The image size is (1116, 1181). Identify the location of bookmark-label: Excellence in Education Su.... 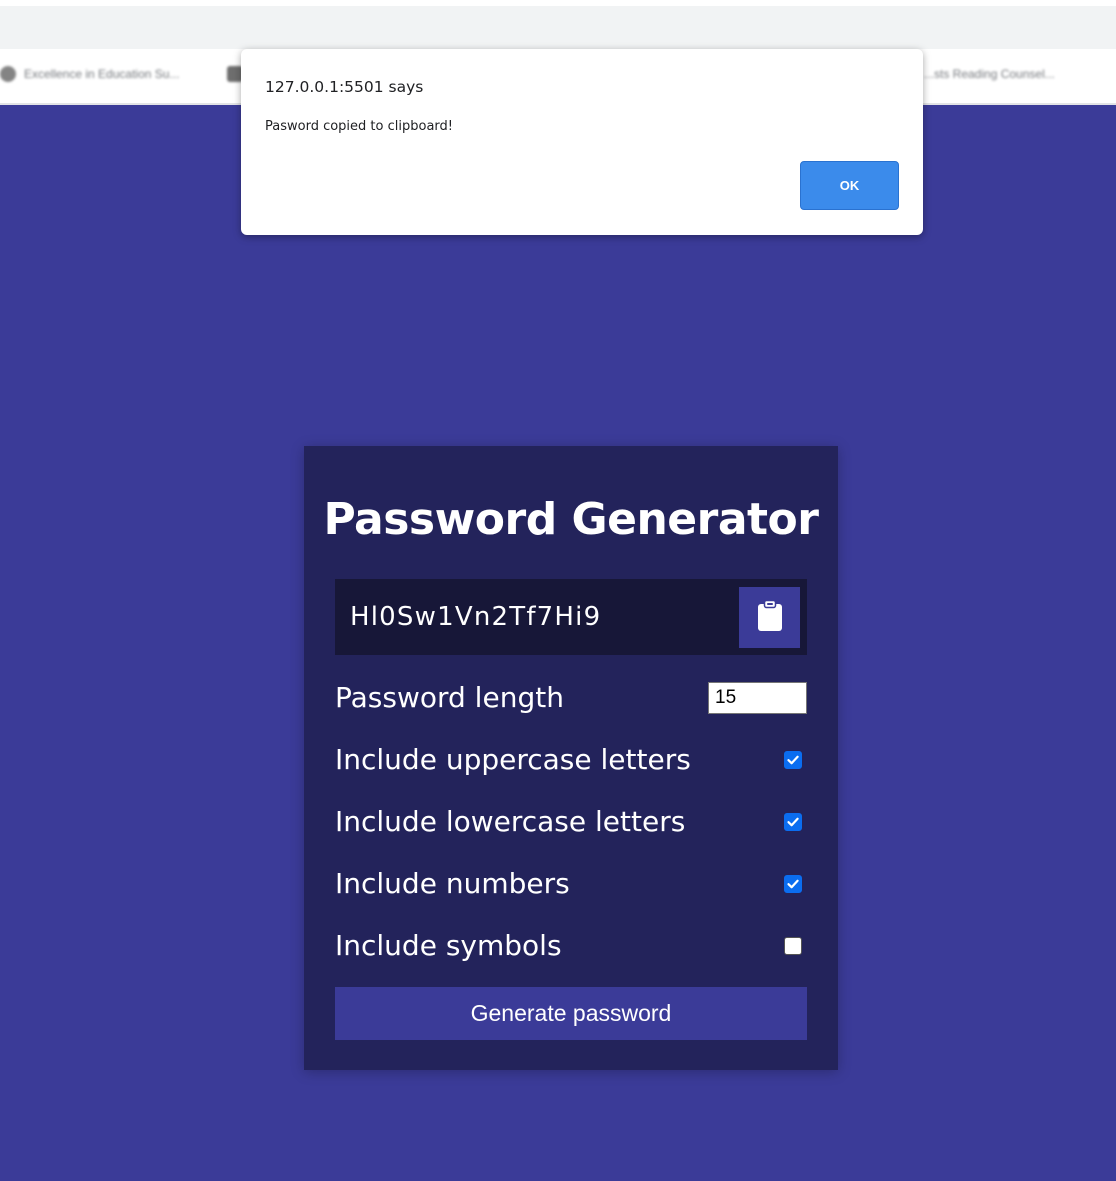
(102, 74).